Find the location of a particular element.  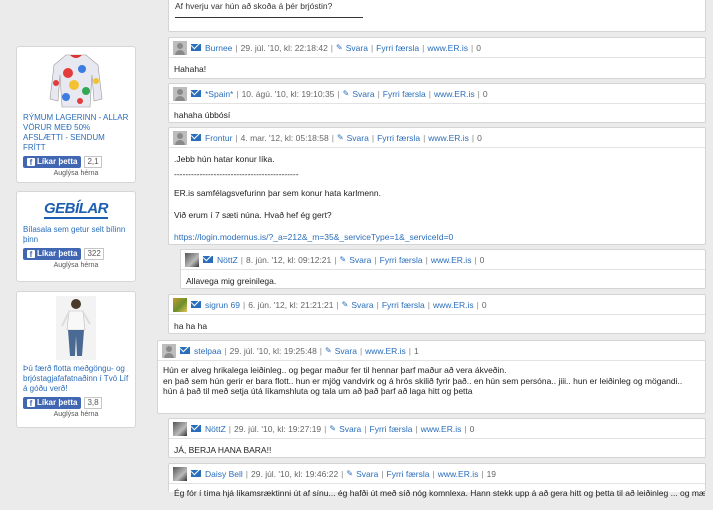

comment-text: Hahaha! is located at coordinates (190, 69).